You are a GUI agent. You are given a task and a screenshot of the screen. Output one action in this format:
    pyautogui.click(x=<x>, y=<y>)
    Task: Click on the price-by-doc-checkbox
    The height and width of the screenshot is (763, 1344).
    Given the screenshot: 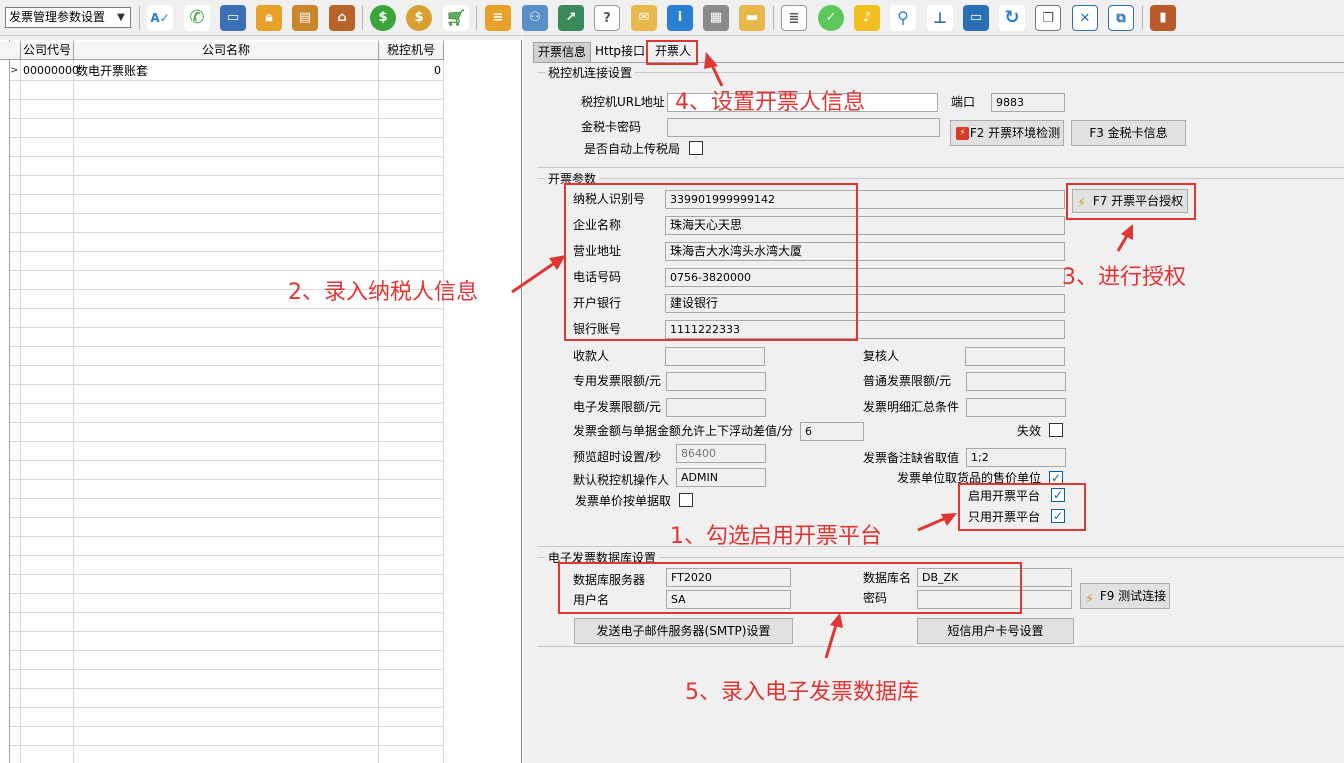 What is the action you would take?
    pyautogui.click(x=686, y=500)
    